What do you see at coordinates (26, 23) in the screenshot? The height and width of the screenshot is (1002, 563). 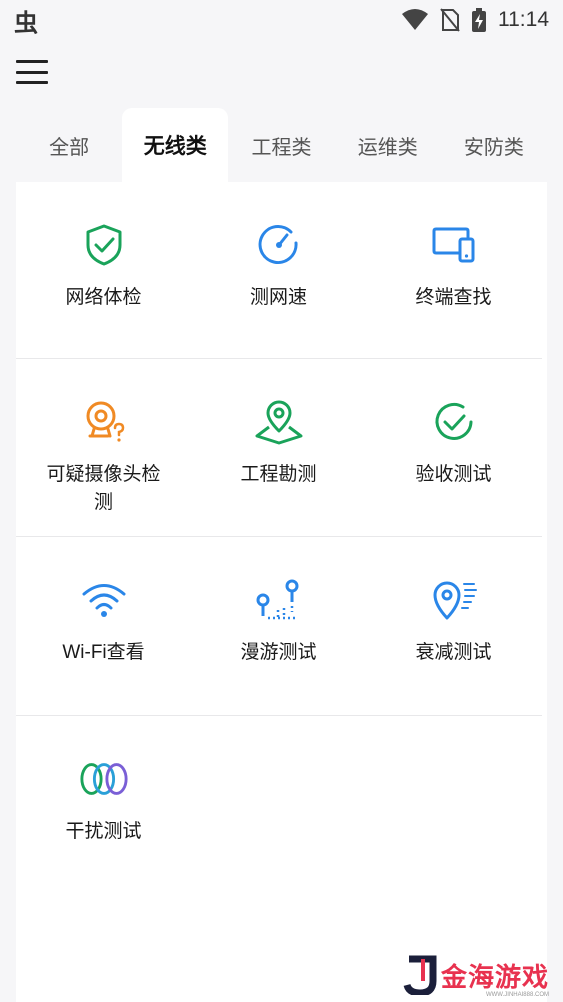 I see `app-notification-icon: 虫` at bounding box center [26, 23].